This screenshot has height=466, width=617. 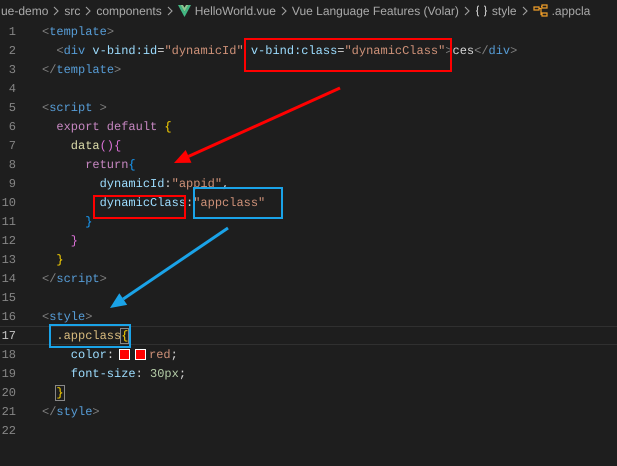 What do you see at coordinates (12, 51) in the screenshot?
I see `line-number: 2` at bounding box center [12, 51].